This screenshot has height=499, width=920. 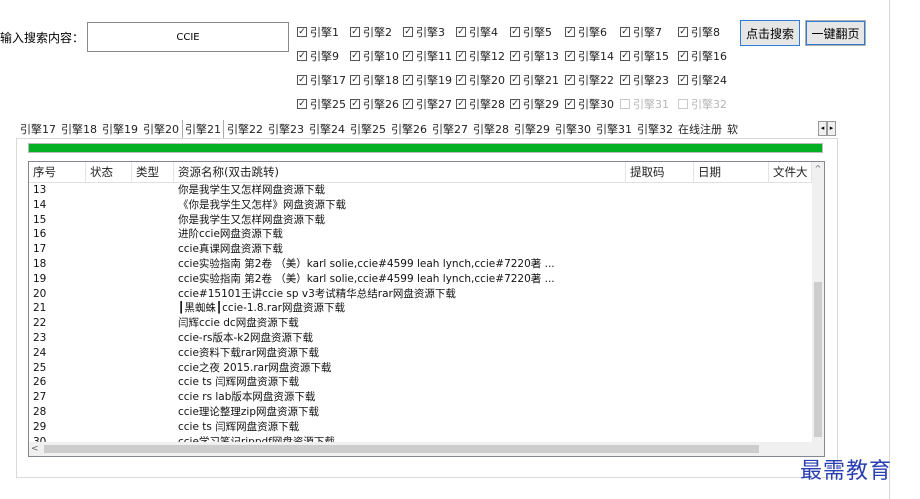 I want to click on engine-checkbox-6: ✓ 引擎6, so click(x=586, y=32).